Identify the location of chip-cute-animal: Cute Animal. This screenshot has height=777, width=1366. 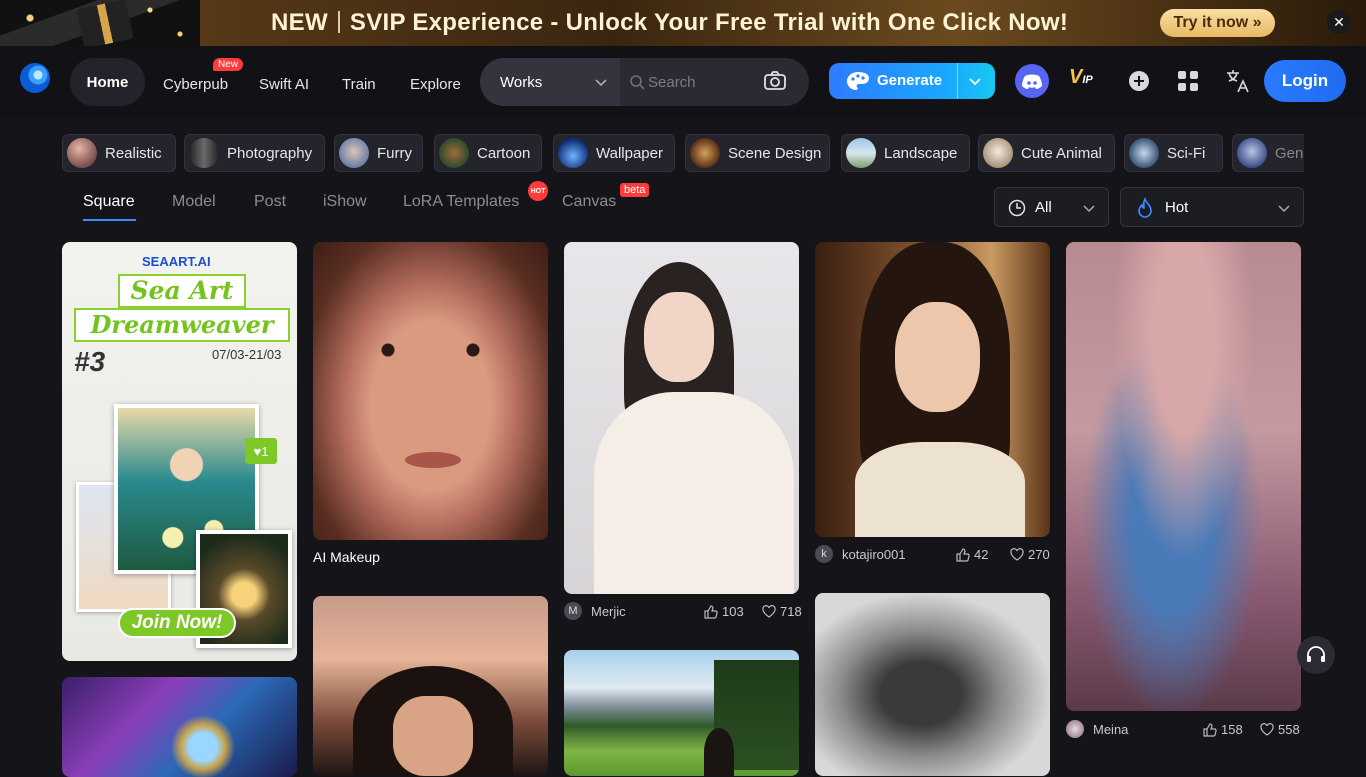
(1046, 153).